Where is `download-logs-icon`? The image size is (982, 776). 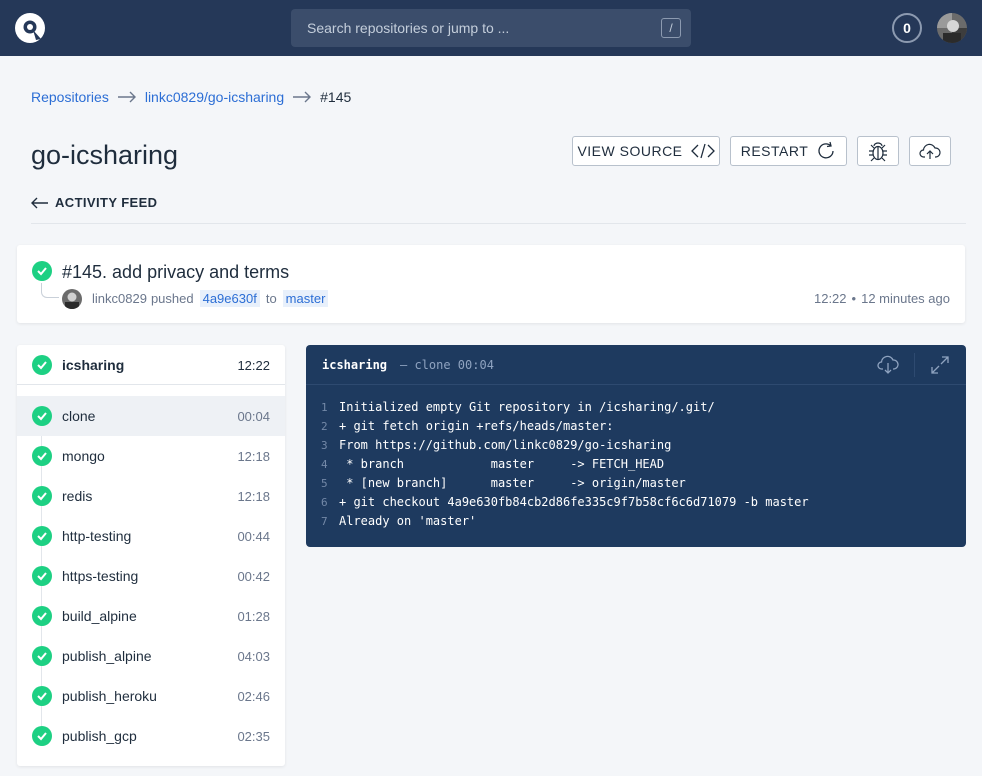 download-logs-icon is located at coordinates (888, 365).